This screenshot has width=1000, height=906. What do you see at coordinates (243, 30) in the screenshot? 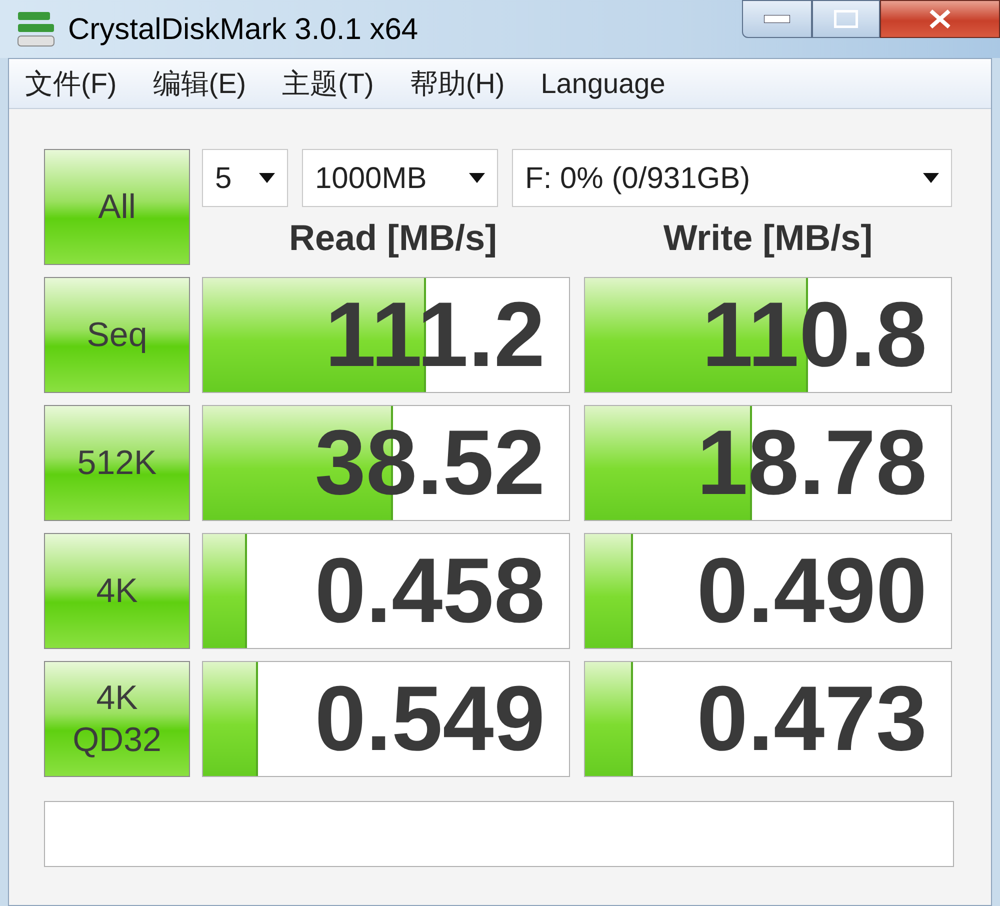
I see `window-title: CrystalDiskMark 3.0.1 x64` at bounding box center [243, 30].